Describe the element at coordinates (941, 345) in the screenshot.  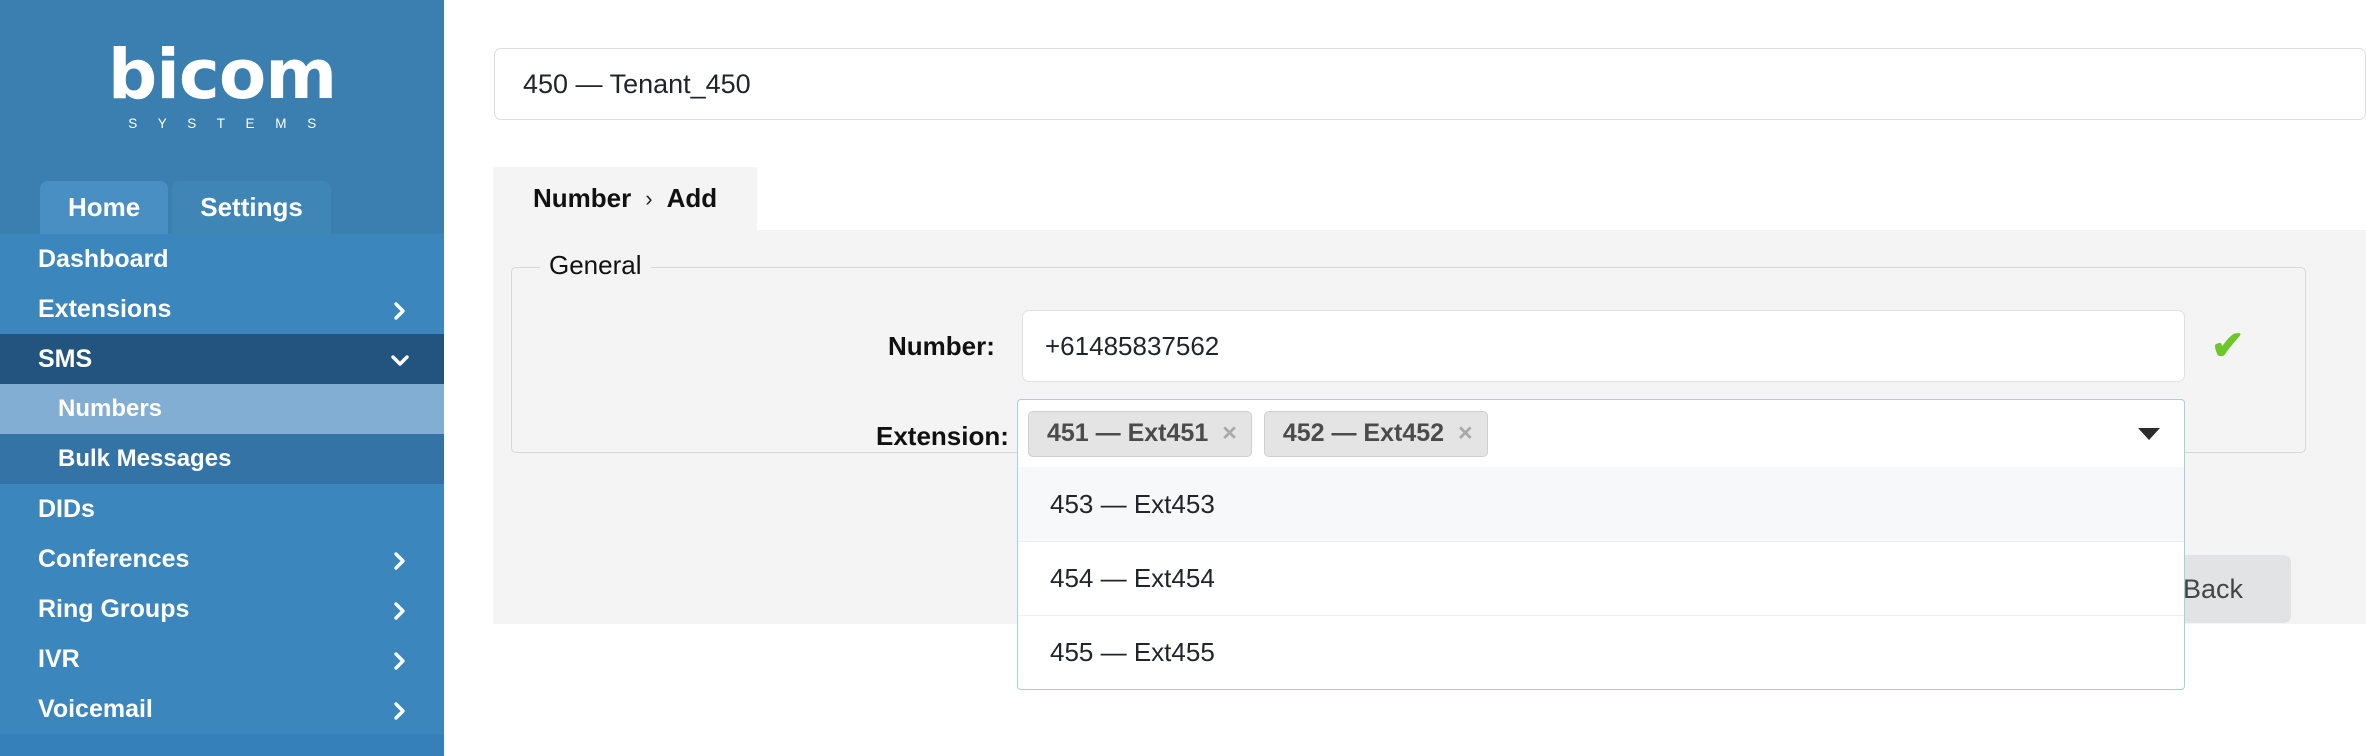
I see `number-field-label: Number:` at that location.